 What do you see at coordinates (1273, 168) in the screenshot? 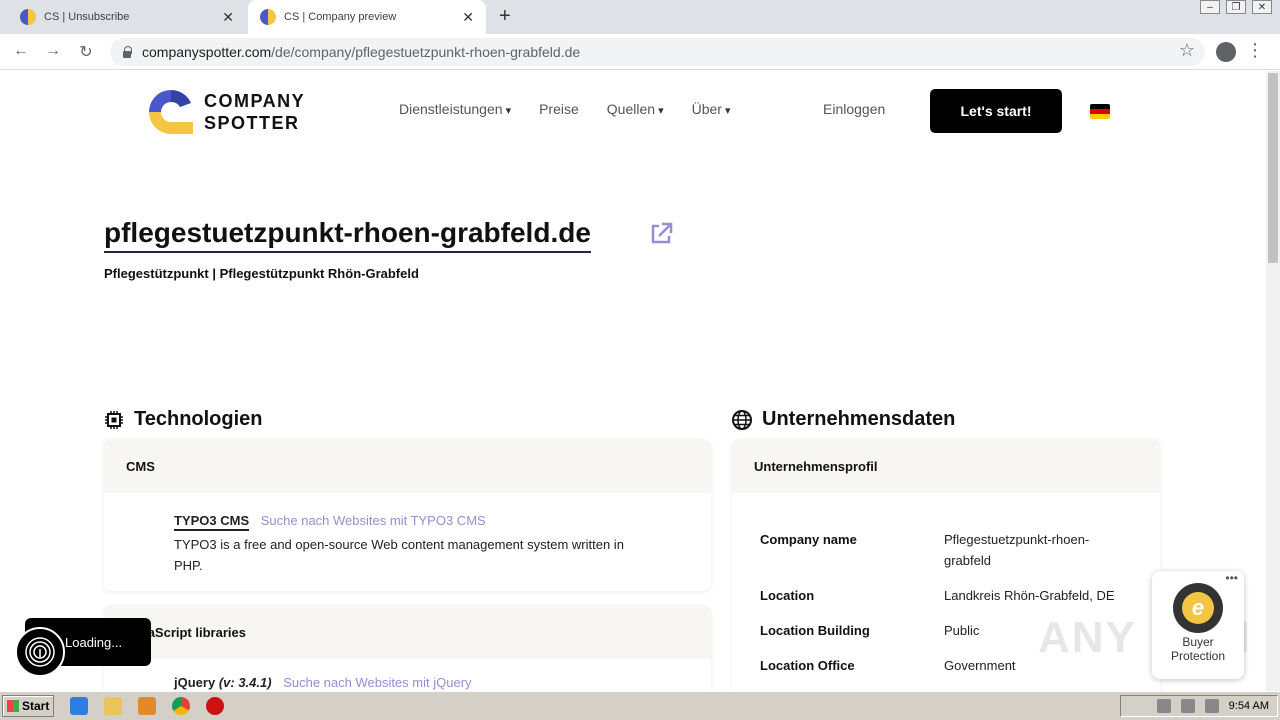
I see `scrollbar-thumb` at bounding box center [1273, 168].